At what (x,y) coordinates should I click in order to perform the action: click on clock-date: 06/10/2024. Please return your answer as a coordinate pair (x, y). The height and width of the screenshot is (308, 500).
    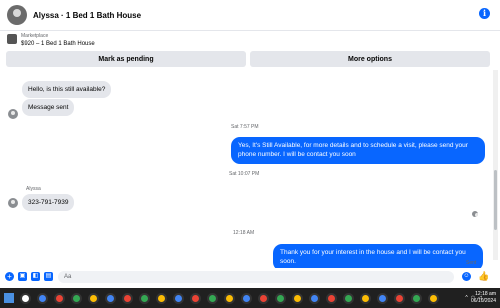
    Looking at the image, I should click on (483, 301).